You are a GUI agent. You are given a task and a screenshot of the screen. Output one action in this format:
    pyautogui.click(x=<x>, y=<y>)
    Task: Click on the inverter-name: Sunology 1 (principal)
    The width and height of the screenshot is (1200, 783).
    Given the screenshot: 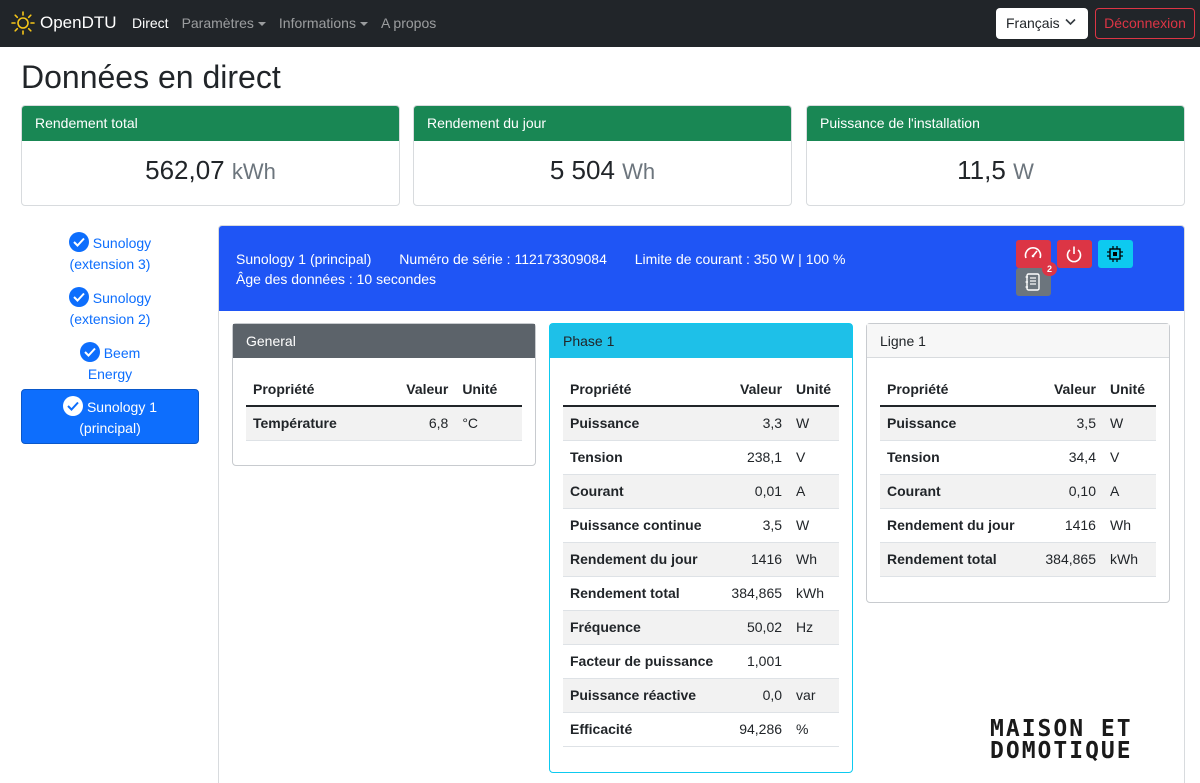 What is the action you would take?
    pyautogui.click(x=304, y=259)
    